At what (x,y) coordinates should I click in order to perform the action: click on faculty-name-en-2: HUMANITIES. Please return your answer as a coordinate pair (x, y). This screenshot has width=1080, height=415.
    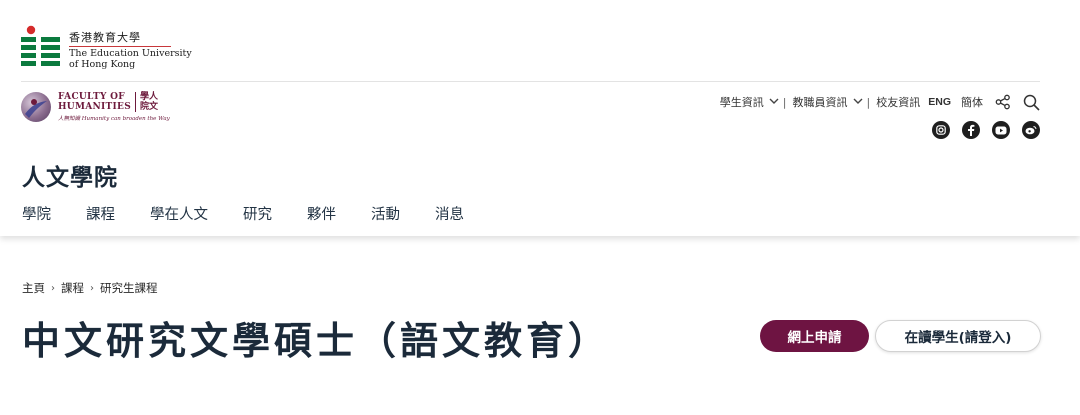
    Looking at the image, I should click on (95, 107).